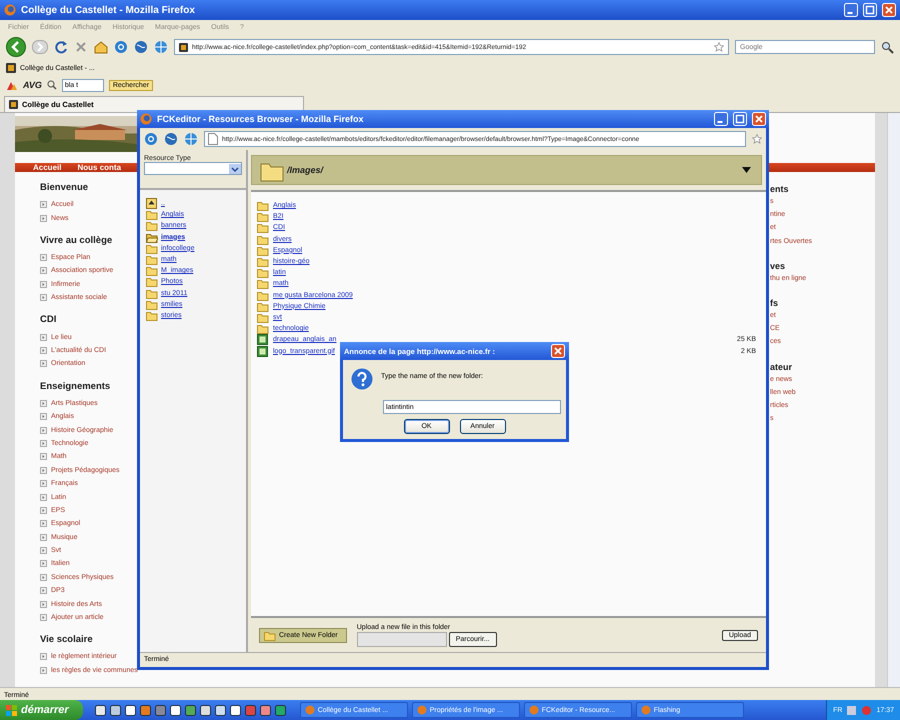 Image resolution: width=900 pixels, height=720 pixels. What do you see at coordinates (41, 710) in the screenshot?
I see `start-button: démarrer` at bounding box center [41, 710].